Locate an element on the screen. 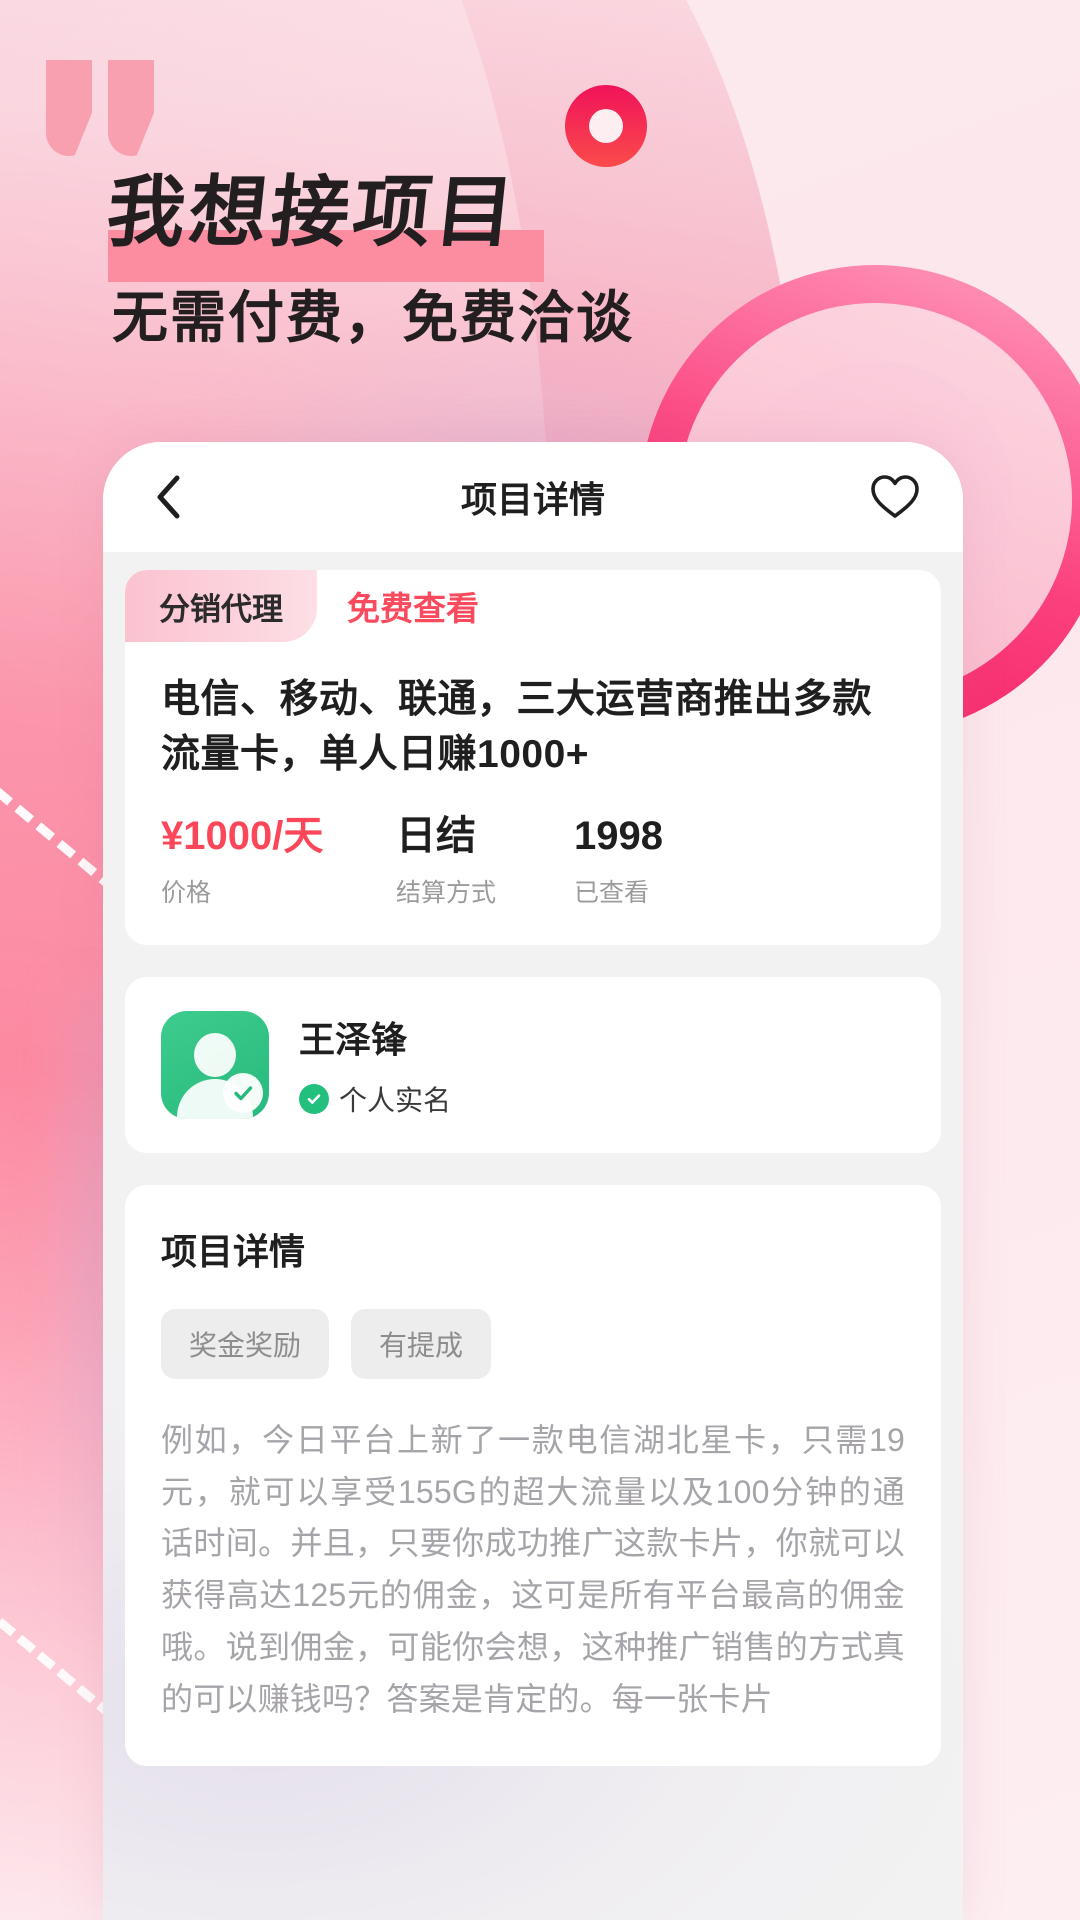 This screenshot has height=1920, width=1080. publisher-verification: 个人实名 is located at coordinates (375, 1099).